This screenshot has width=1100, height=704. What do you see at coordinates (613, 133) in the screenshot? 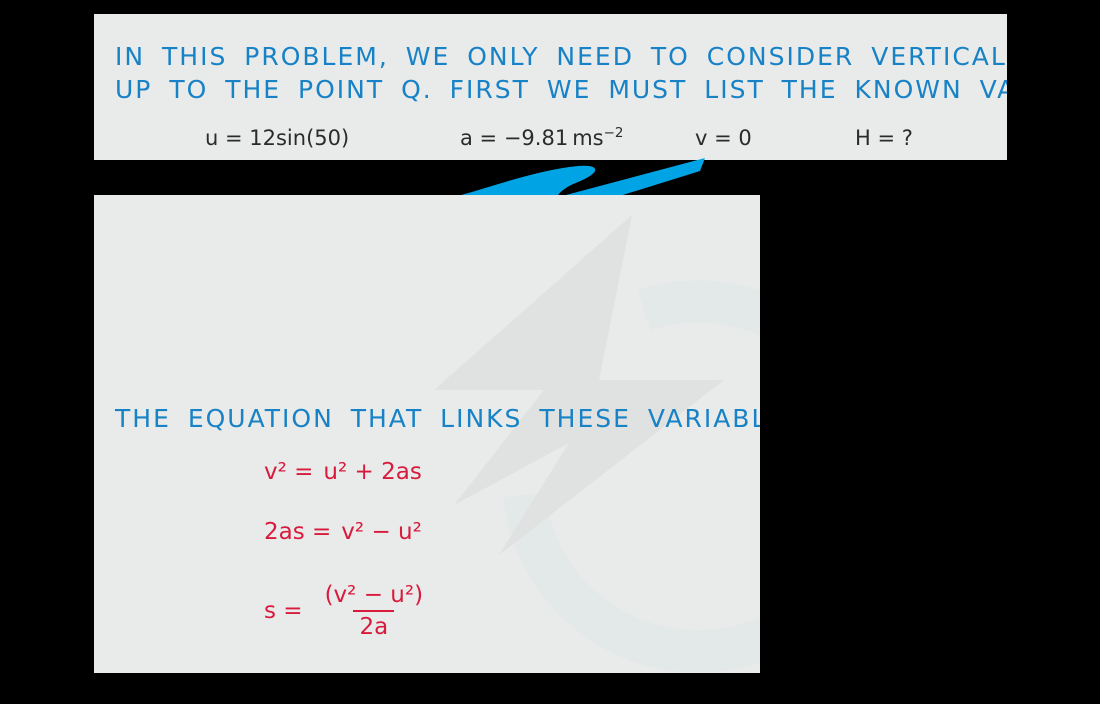
I see `variable-a-unit-exponent: −2` at bounding box center [613, 133].